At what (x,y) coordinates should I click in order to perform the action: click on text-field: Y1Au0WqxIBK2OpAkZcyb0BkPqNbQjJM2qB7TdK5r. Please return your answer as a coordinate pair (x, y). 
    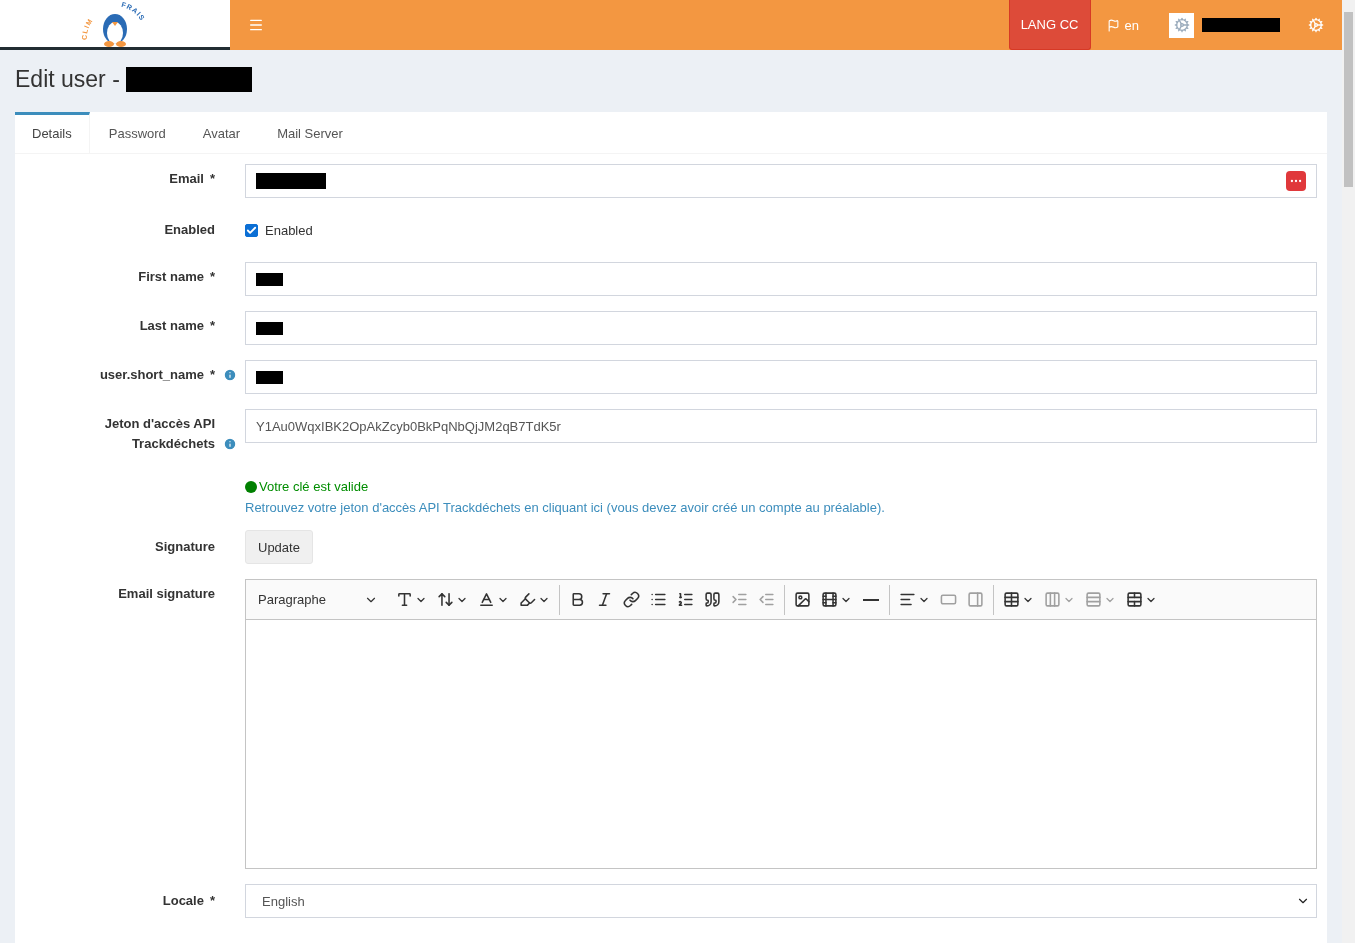
    Looking at the image, I should click on (781, 426).